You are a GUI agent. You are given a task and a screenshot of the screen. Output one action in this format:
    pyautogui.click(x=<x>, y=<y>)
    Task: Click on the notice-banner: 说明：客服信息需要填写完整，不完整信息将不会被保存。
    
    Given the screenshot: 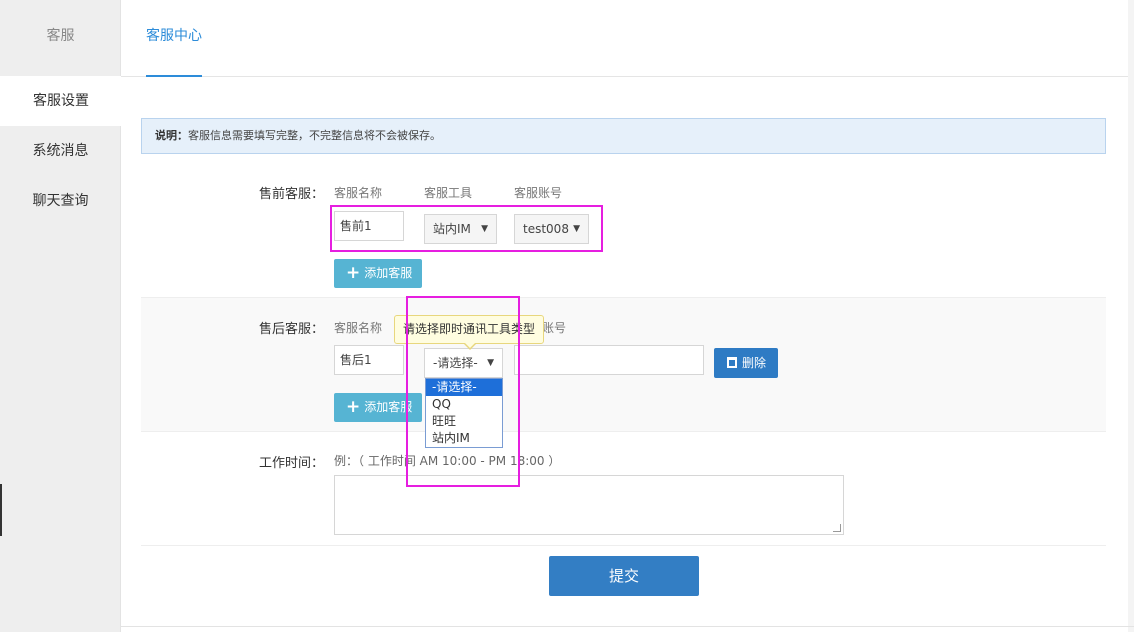 What is the action you would take?
    pyautogui.click(x=623, y=136)
    